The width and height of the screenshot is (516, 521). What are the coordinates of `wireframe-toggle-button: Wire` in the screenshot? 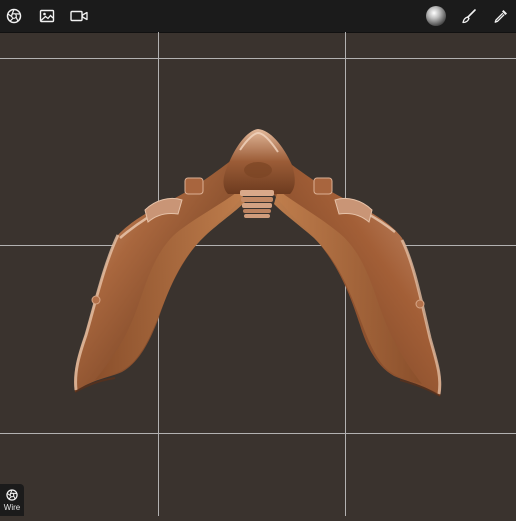 It's located at (12, 500).